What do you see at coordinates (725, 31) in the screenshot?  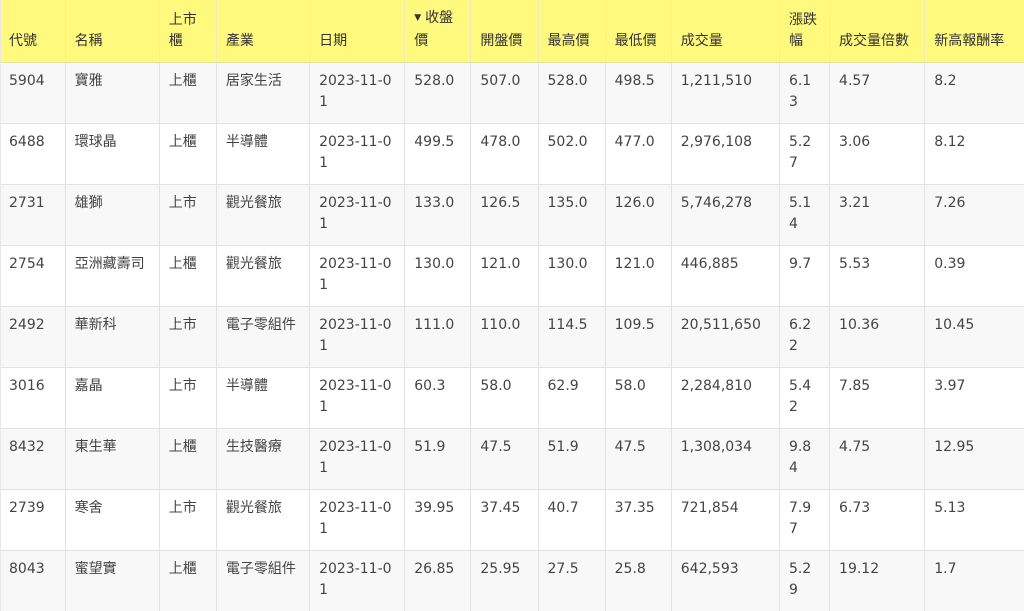 I see `column-header-volume: 成交量` at bounding box center [725, 31].